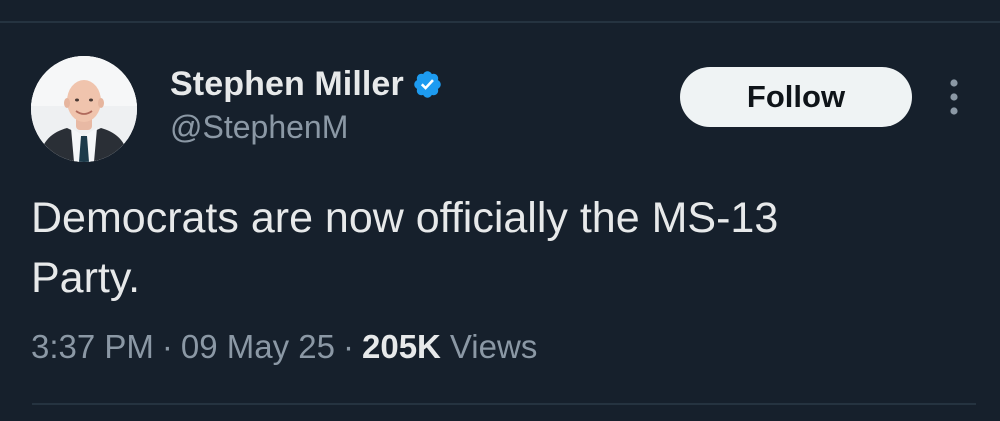  Describe the element at coordinates (500, 22) in the screenshot. I see `top-divider` at that location.